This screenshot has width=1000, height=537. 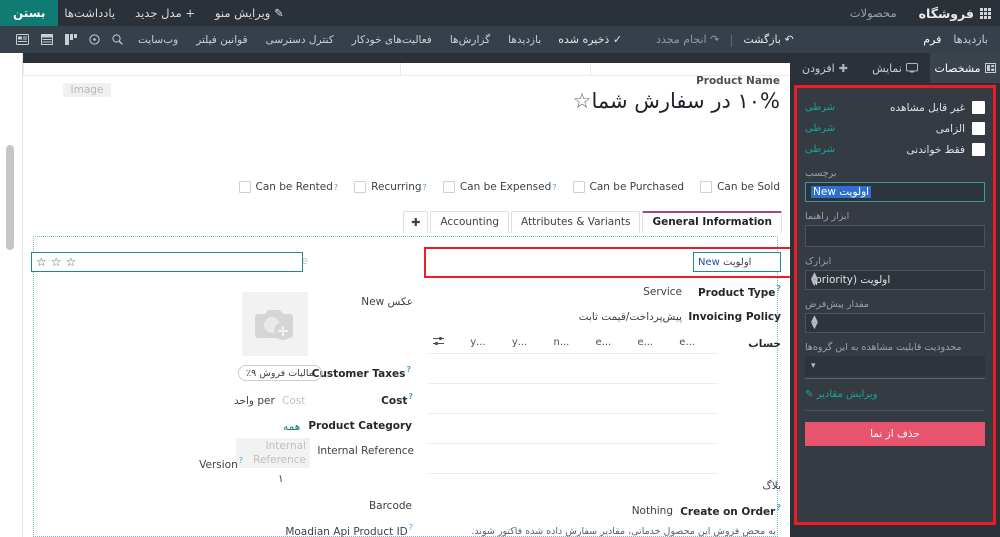 I want to click on subbar-link-views: بازدیدها, so click(x=524, y=40).